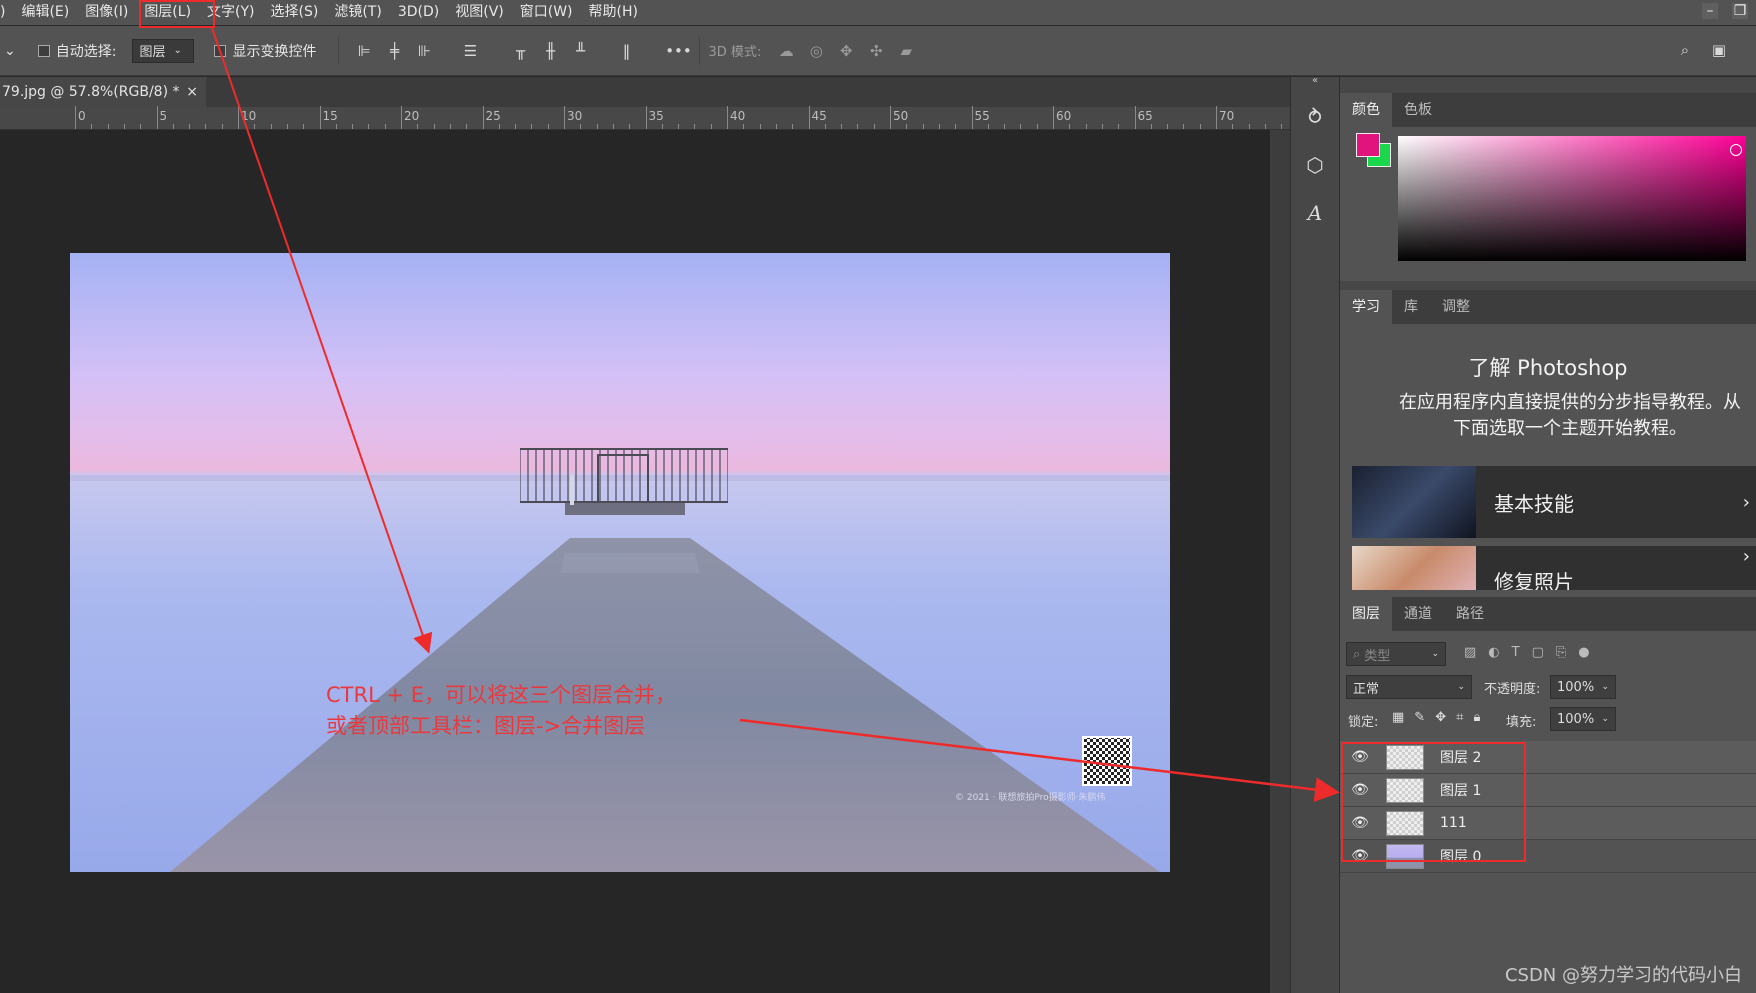  I want to click on opacity-field: 100% ⌄, so click(1583, 687).